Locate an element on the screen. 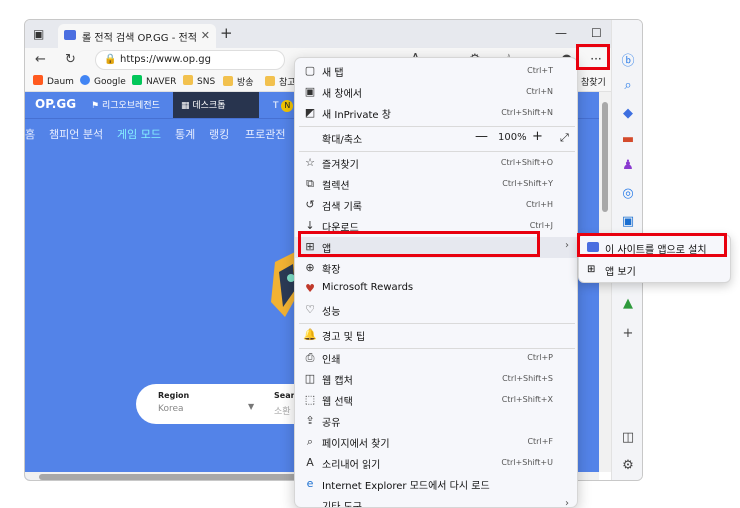 This screenshot has width=740, height=508. menu-item-performance: ♡ 성능 is located at coordinates (436, 310).